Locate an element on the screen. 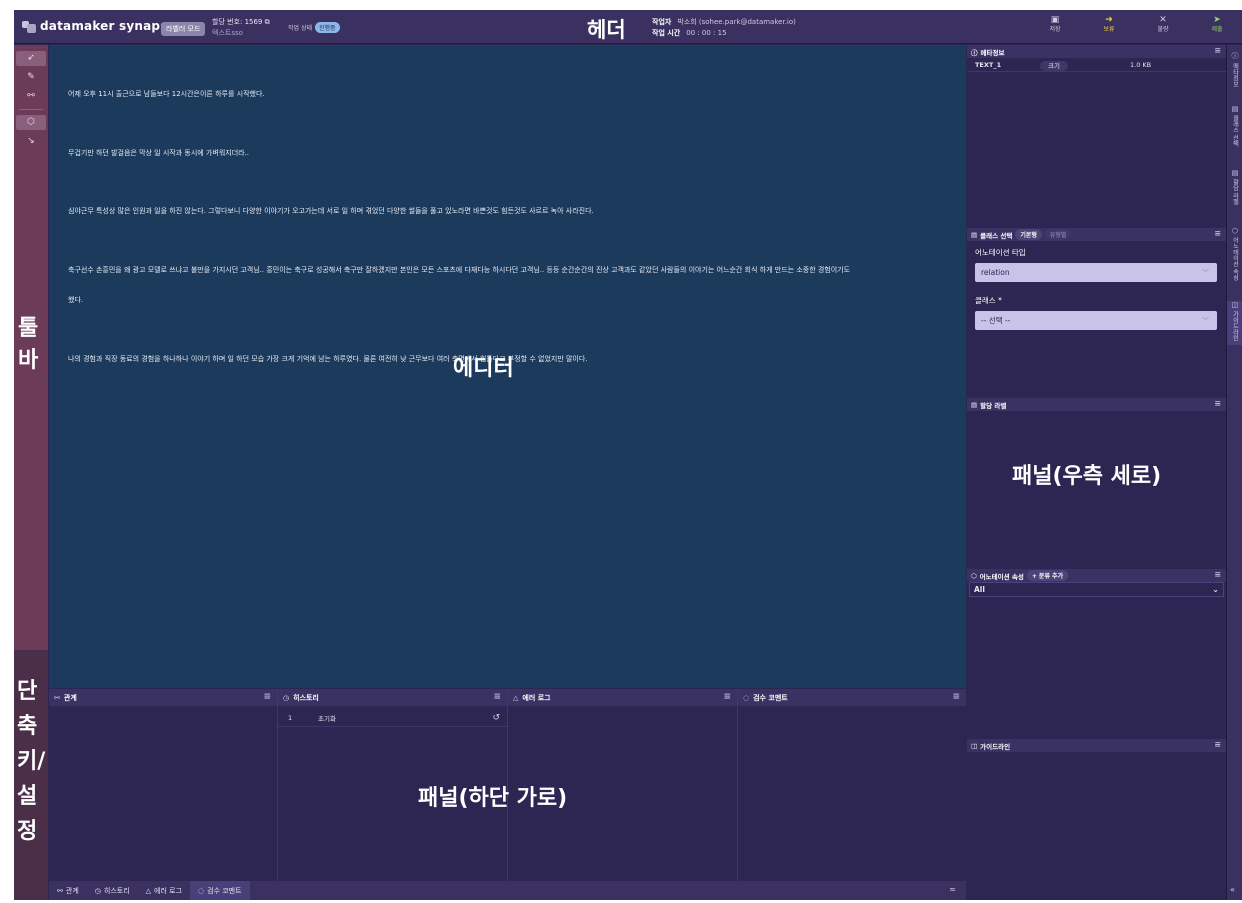 This screenshot has height=903, width=1242. class-chip-basic: 기본형 is located at coordinates (1028, 234).